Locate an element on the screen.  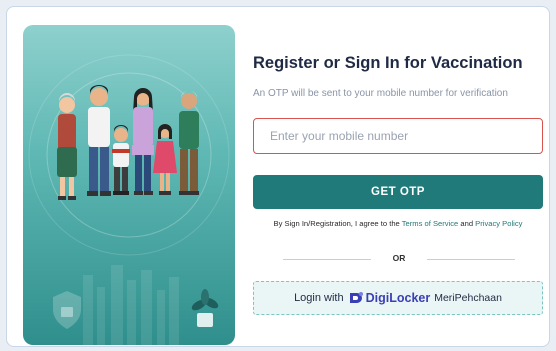
digilocker-login-button: Login with DigiLocker MeriPehchaan is located at coordinates (398, 298).